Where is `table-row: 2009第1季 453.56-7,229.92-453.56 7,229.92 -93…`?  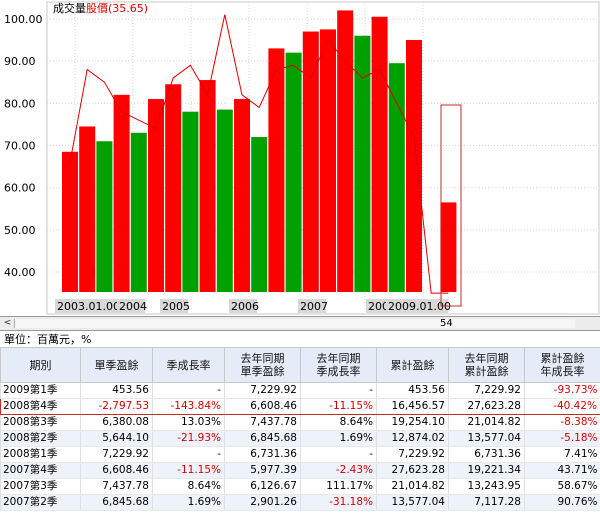 table-row: 2009第1季 453.56-7,229.92-453.56 7,229.92 -93… is located at coordinates (300, 390).